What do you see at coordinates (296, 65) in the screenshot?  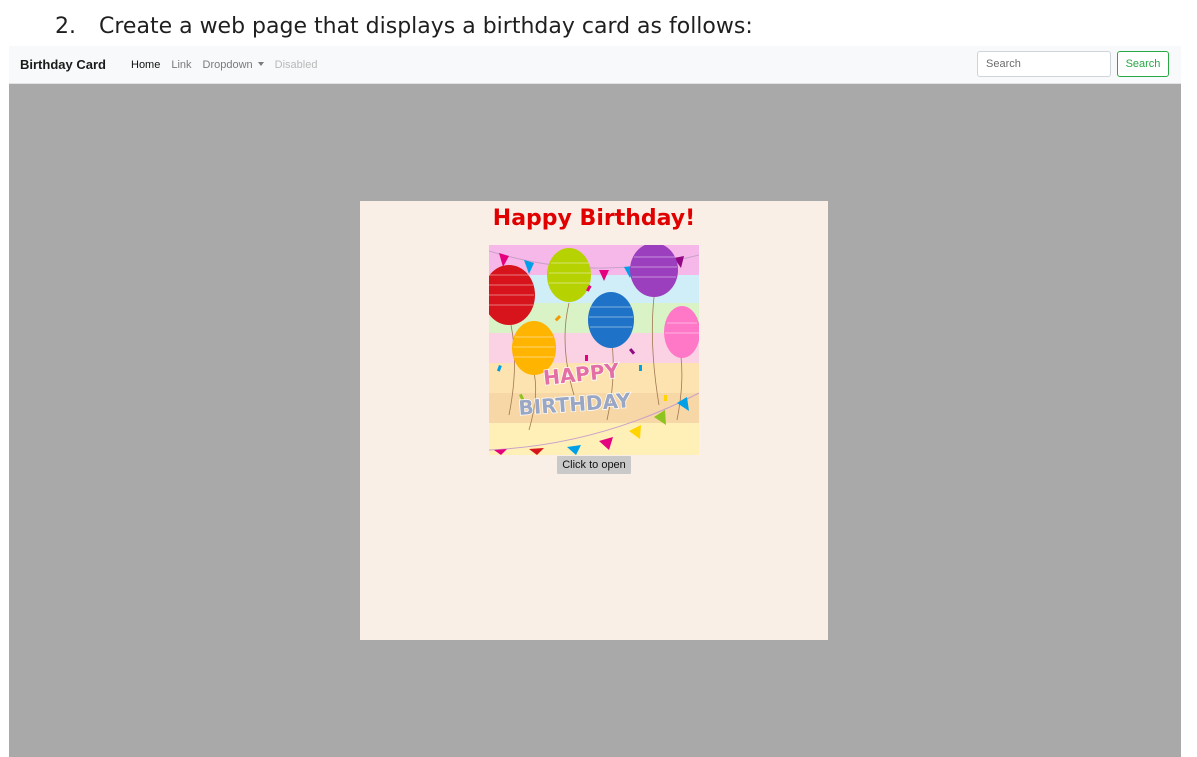 I see `nav-link-disabled: Disabled` at bounding box center [296, 65].